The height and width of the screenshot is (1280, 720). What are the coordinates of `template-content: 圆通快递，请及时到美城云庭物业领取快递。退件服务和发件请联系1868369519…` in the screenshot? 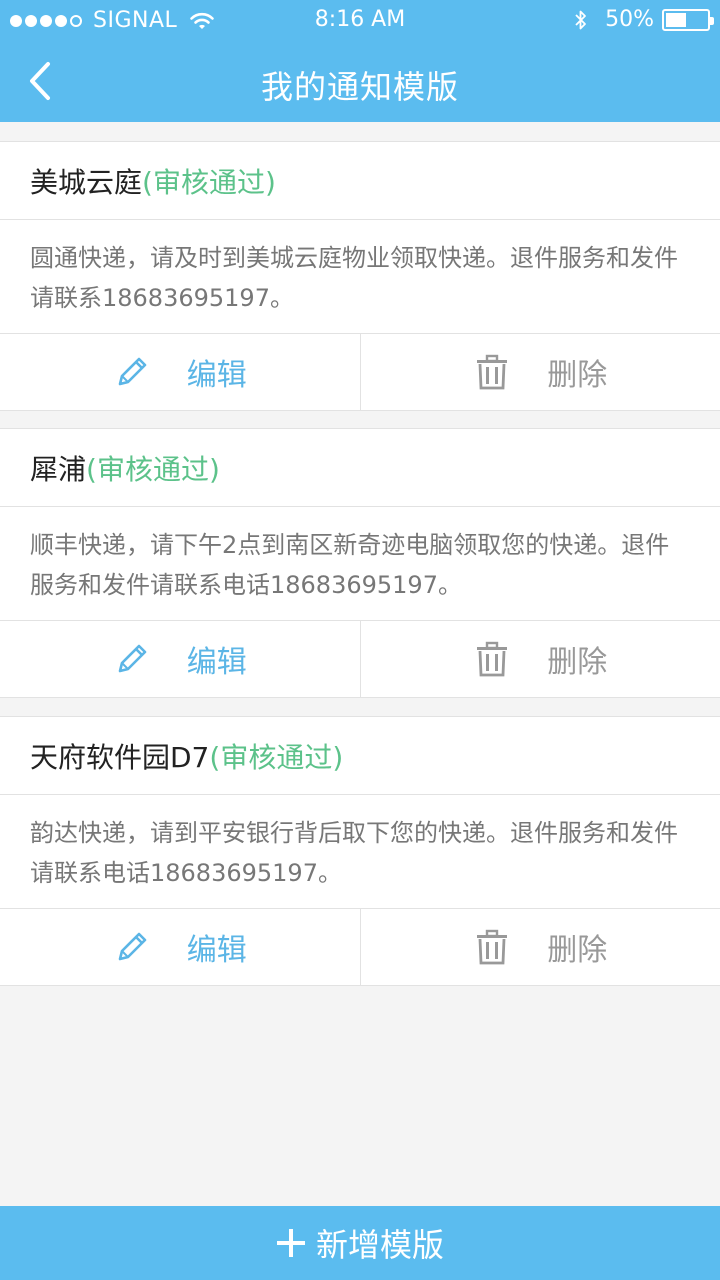 It's located at (360, 277).